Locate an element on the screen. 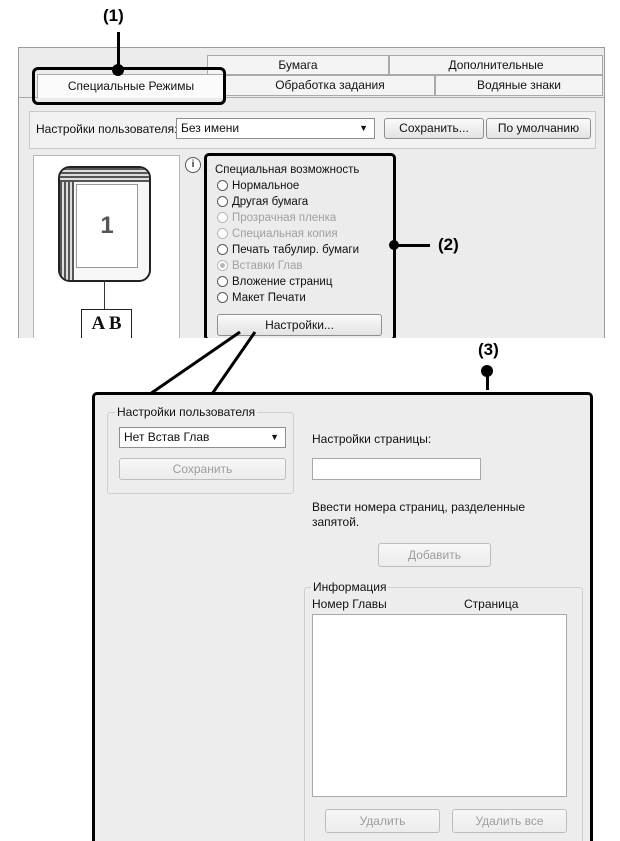 Image resolution: width=620 pixels, height=841 pixels. default-button: По умолчанию is located at coordinates (538, 128).